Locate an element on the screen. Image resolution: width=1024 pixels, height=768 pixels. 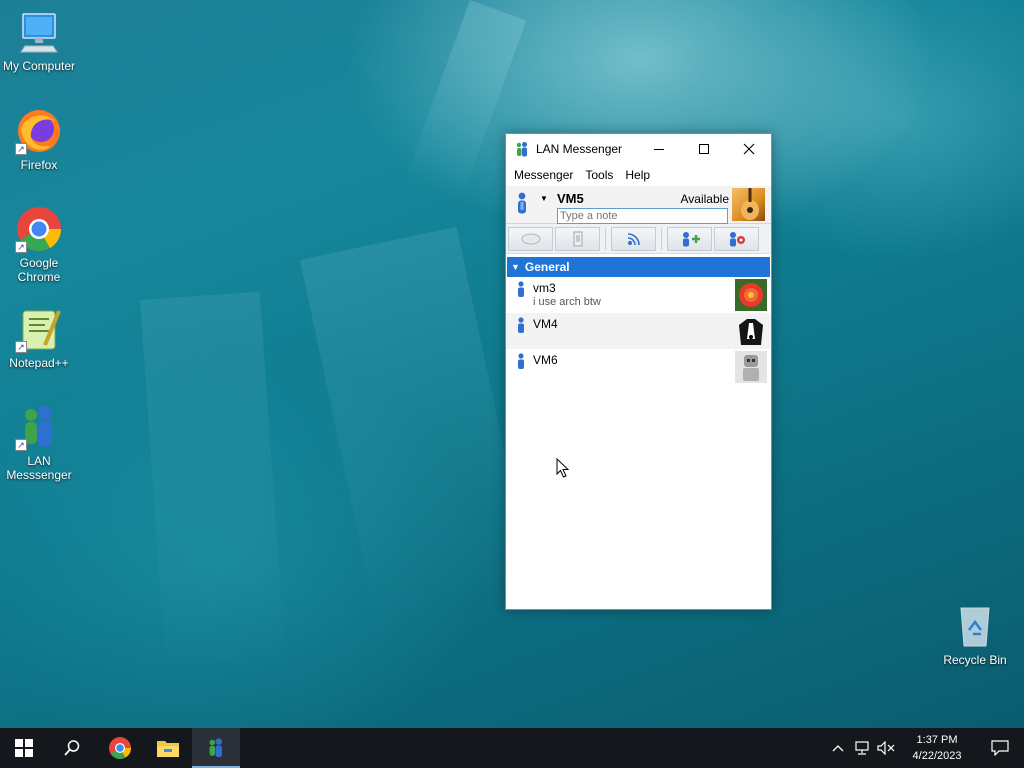
note-input is located at coordinates (642, 216).